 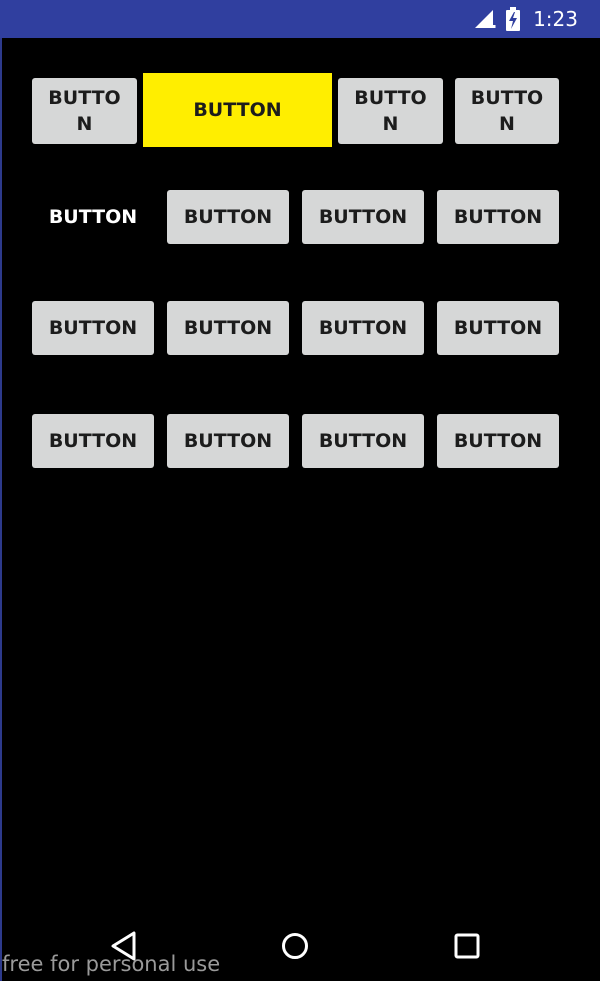 What do you see at coordinates (1, 509) in the screenshot?
I see `window-edge` at bounding box center [1, 509].